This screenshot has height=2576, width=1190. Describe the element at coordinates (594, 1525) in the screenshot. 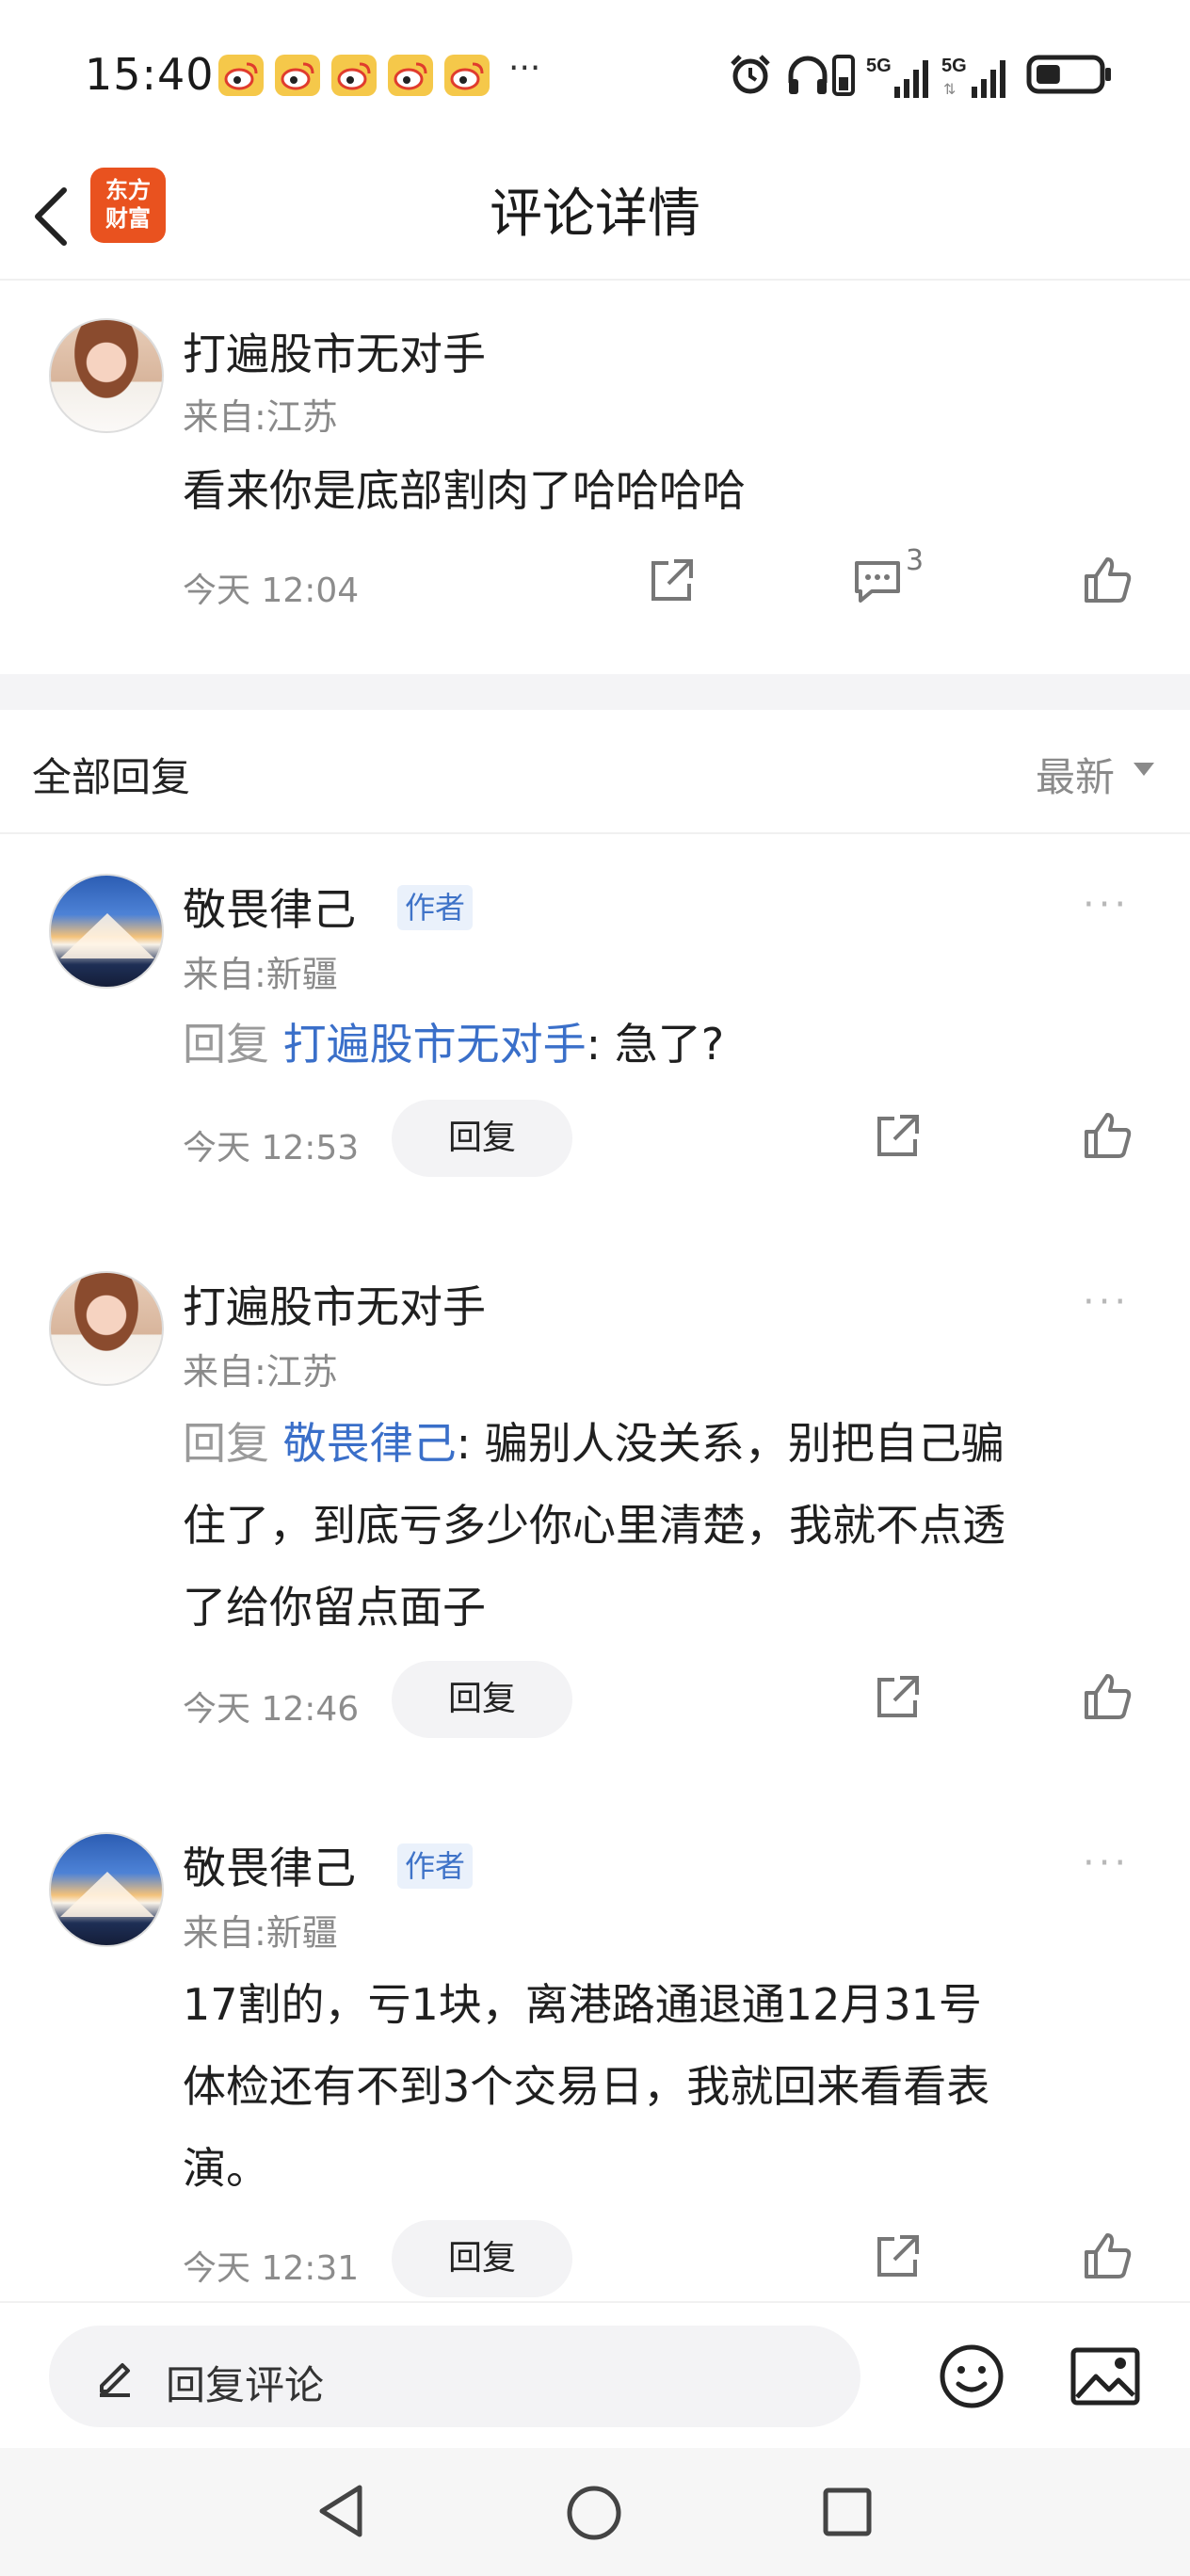

I see `reply-body-line: 住了，到底亏多少你心里清楚，我就不点透` at that location.